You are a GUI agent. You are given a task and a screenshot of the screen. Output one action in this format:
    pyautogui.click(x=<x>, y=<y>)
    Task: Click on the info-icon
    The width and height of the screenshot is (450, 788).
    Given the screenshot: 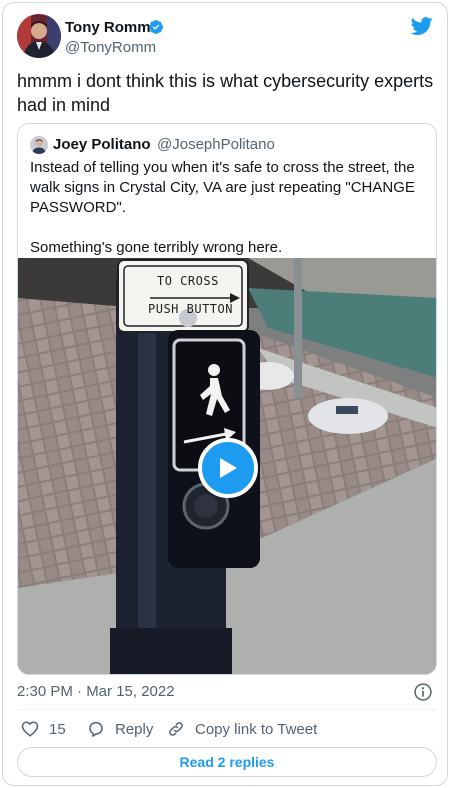 What is the action you would take?
    pyautogui.click(x=423, y=692)
    